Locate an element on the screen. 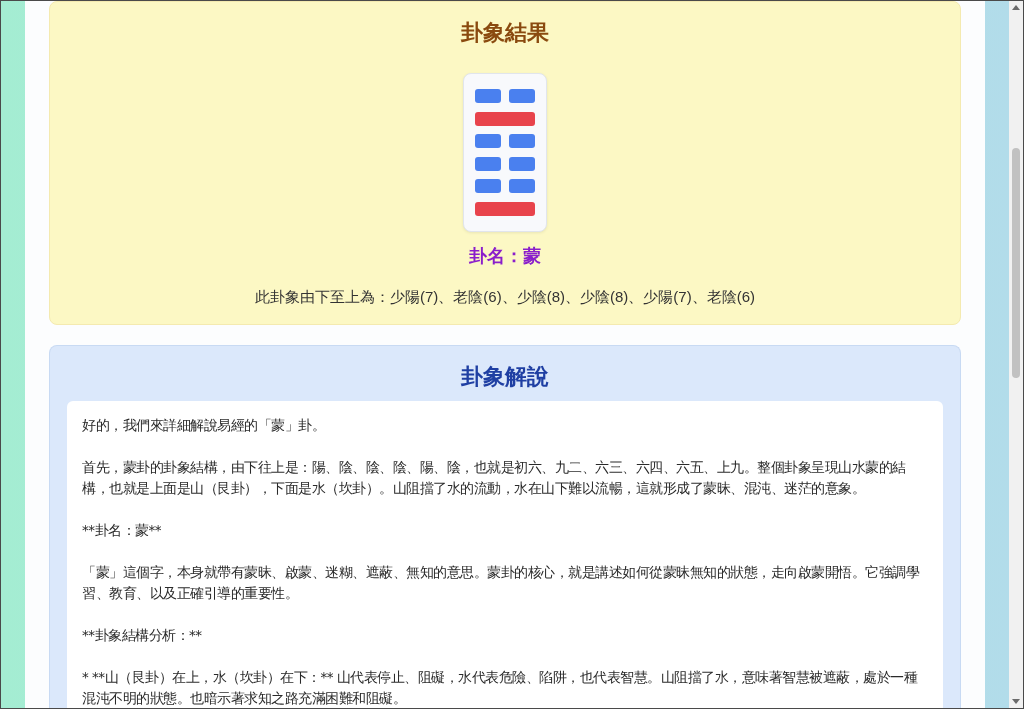 The height and width of the screenshot is (709, 1024). paragraph-text: 首先，蒙卦的卦象結構，由下往上是：陽、陰、陰、陰、陽、陰，也就是初六、九二、六三、六四、六五、上九。整個卦象呈現山水蒙的結構，也就是上面是山（艮卦），下面是水（坎卦）。山阻擋了水的流動，水在山下難以流暢，這就形成了蒙昧、混沌、迷茫的意象。 is located at coordinates (494, 477).